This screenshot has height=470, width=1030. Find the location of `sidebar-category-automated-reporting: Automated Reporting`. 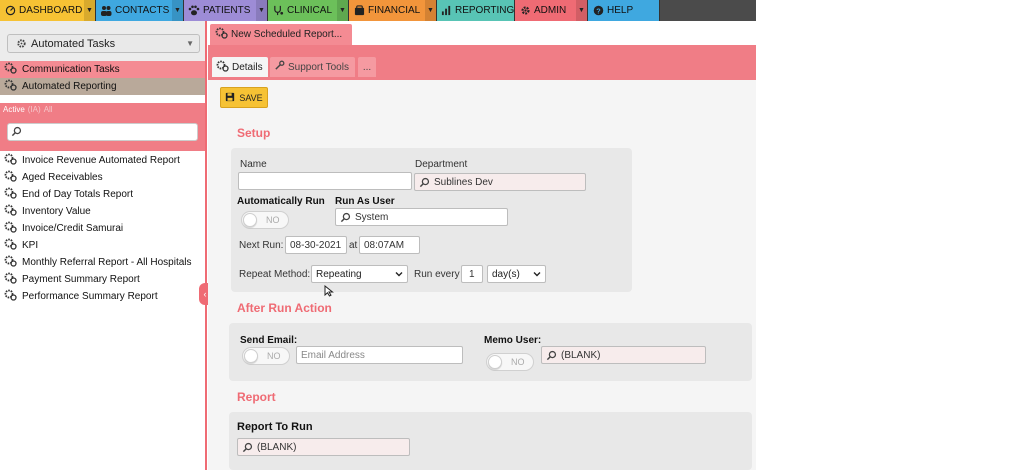

sidebar-category-automated-reporting: Automated Reporting is located at coordinates (102, 86).